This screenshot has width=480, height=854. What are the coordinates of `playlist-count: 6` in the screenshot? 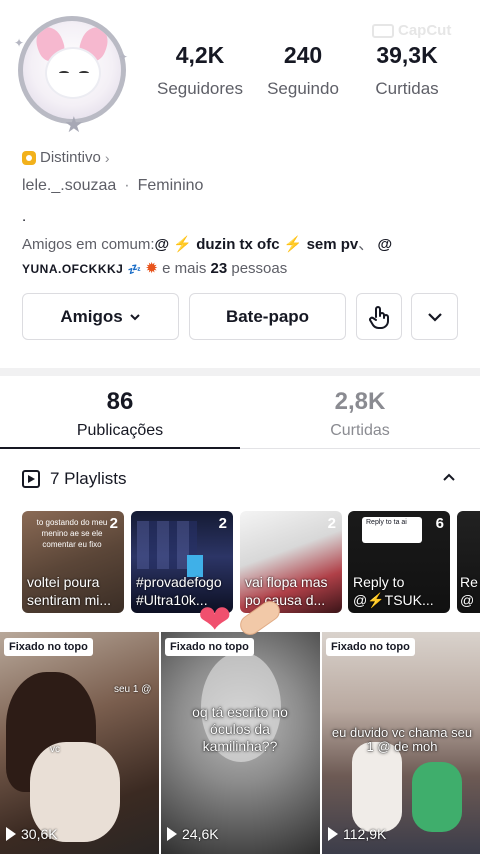 It's located at (439, 523).